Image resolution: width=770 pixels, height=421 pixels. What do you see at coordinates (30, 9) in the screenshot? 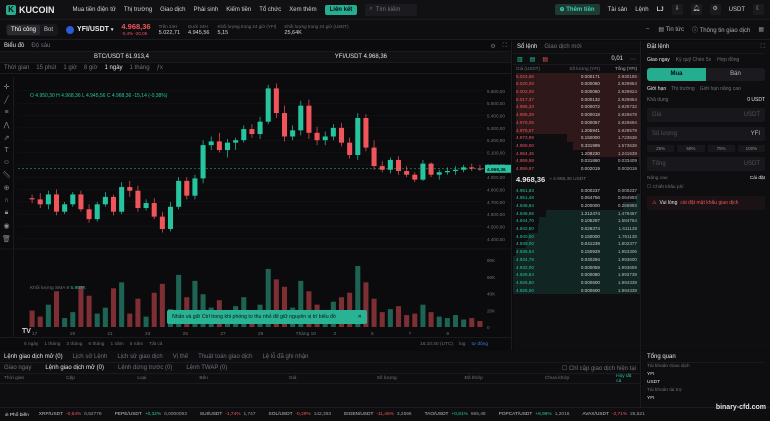
I see `kucoin-logo: K KUCOIN` at bounding box center [30, 9].